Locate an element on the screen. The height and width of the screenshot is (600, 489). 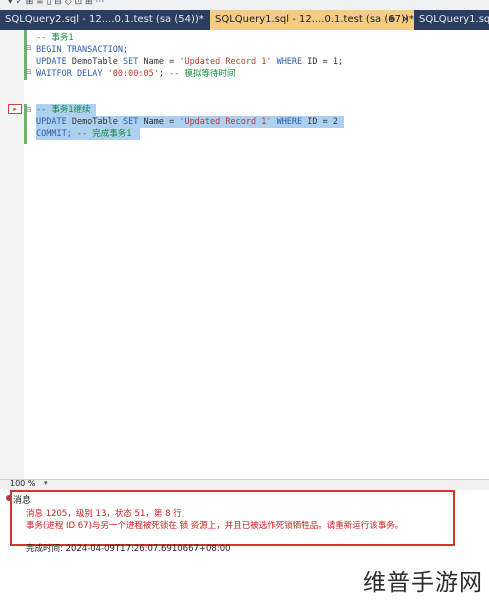
chevron-down-icon: ▾ is located at coordinates (46, 483).